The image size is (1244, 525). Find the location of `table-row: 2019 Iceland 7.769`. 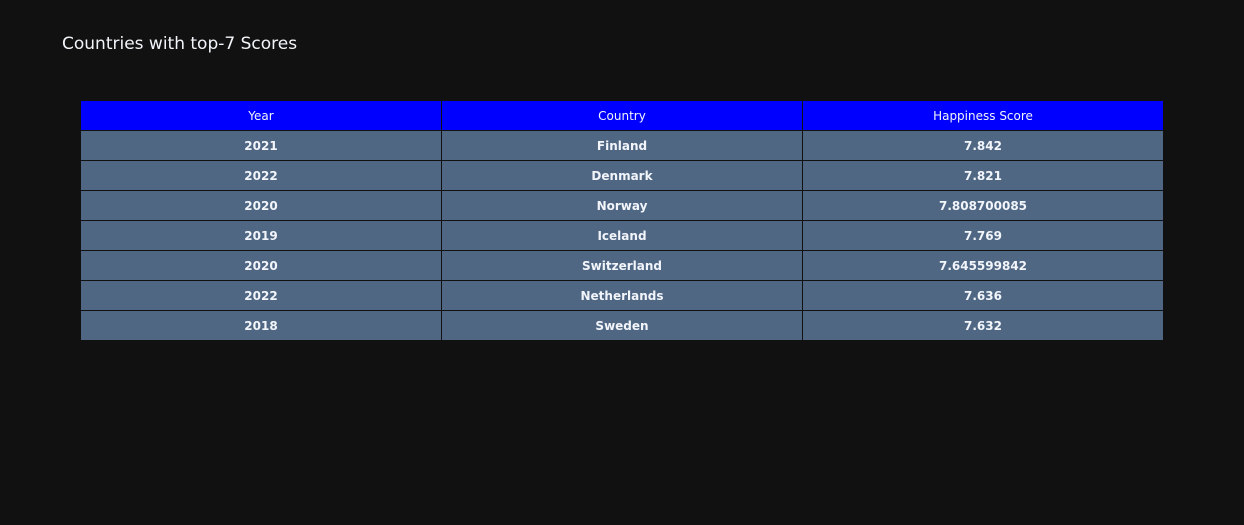

table-row: 2019 Iceland 7.769 is located at coordinates (622, 235).